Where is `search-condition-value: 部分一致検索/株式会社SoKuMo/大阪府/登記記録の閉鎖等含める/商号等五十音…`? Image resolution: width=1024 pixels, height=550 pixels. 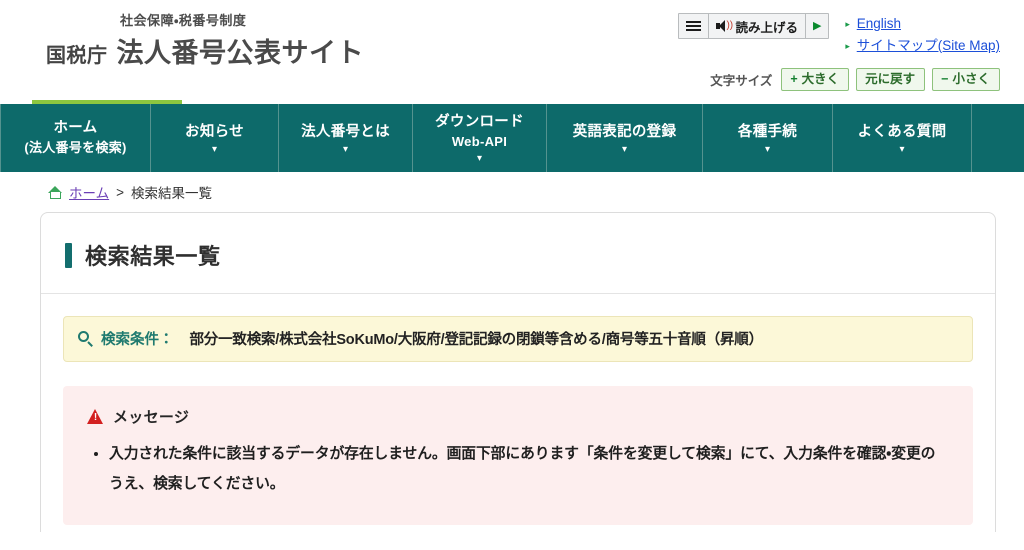
search-condition-value: 部分一致検索/株式会社SoKuMo/大阪府/登記記録の閉鎖等含める/商号等五十音… is located at coordinates (476, 340).